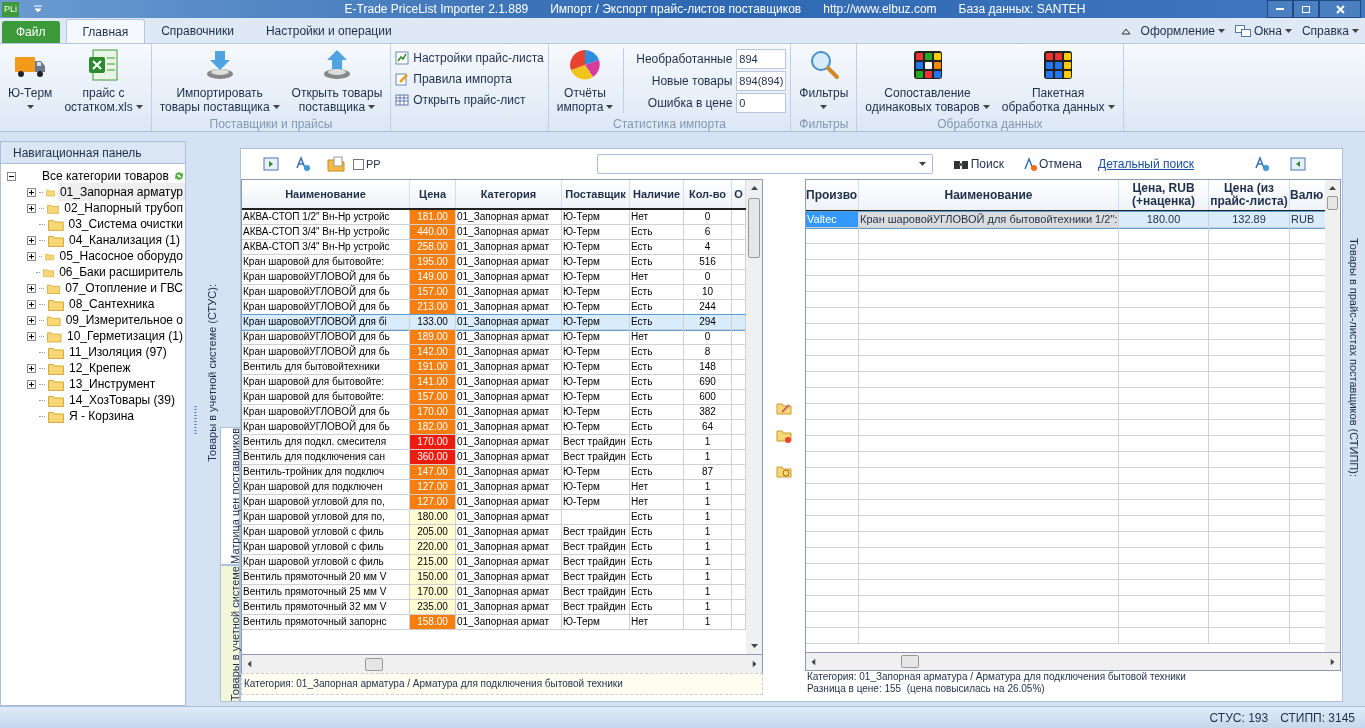 The height and width of the screenshot is (728, 1365). What do you see at coordinates (784, 408) in the screenshot?
I see `folder-edit-icon` at bounding box center [784, 408].